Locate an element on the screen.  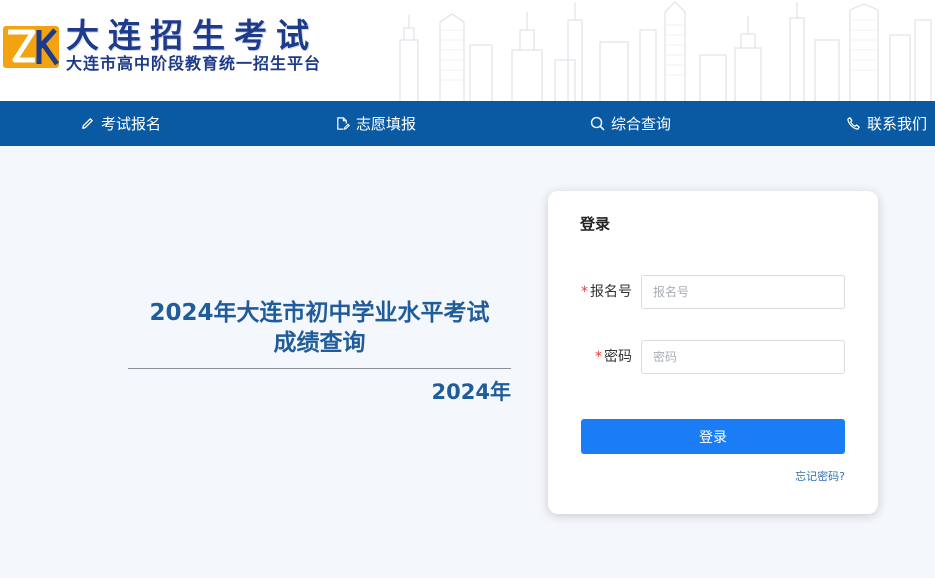
form-row-registration-number: * 报名号 is located at coordinates (713, 292).